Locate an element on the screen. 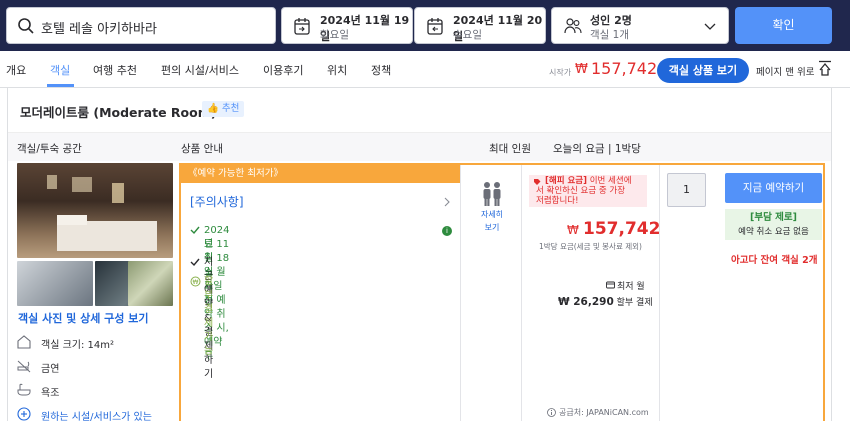  room-main-photo is located at coordinates (95, 210).